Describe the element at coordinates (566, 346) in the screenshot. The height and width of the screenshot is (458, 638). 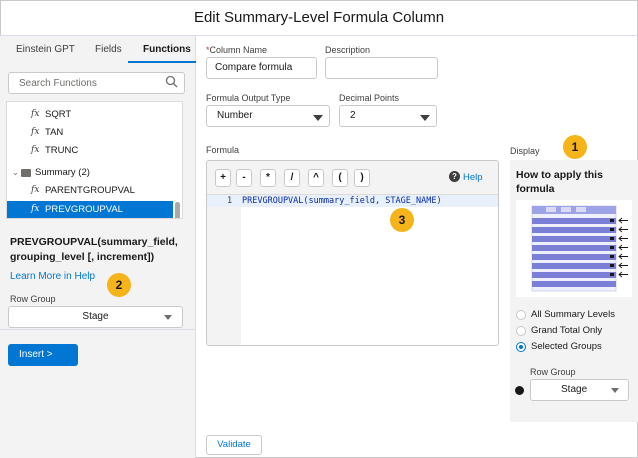
I see `radio-label: Selected Groups` at that location.